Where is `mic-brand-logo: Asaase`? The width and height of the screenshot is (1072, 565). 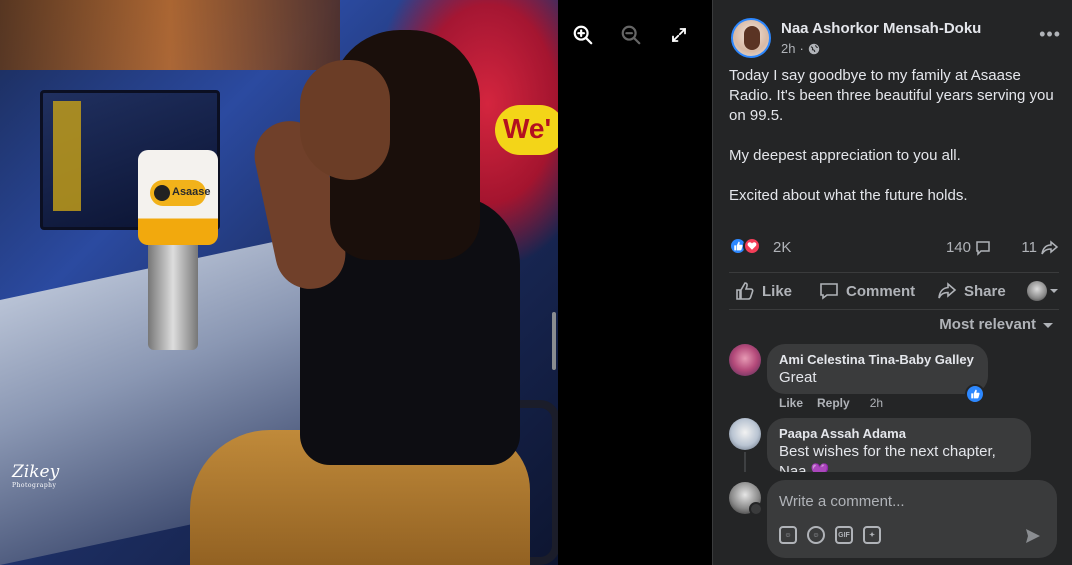 mic-brand-logo: Asaase is located at coordinates (180, 193).